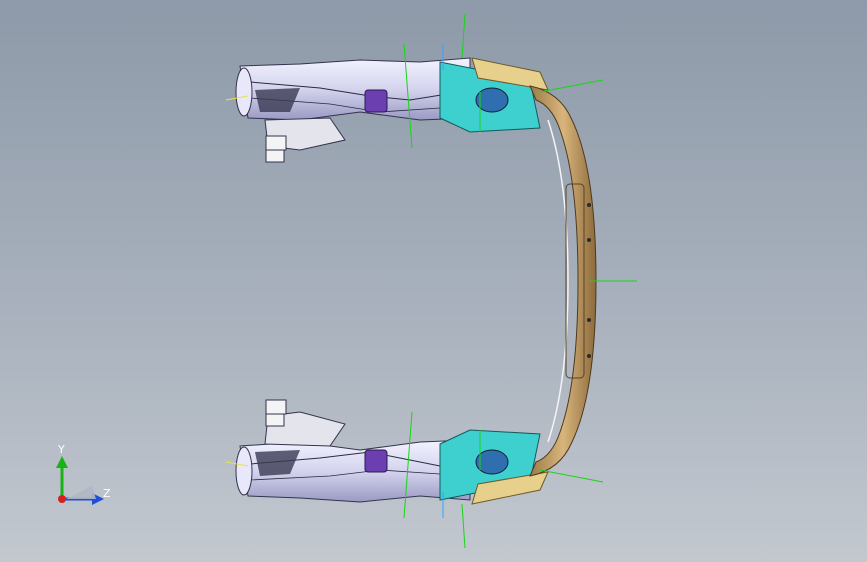  What do you see at coordinates (353, 451) in the screenshot?
I see `lower-side-rail` at bounding box center [353, 451].